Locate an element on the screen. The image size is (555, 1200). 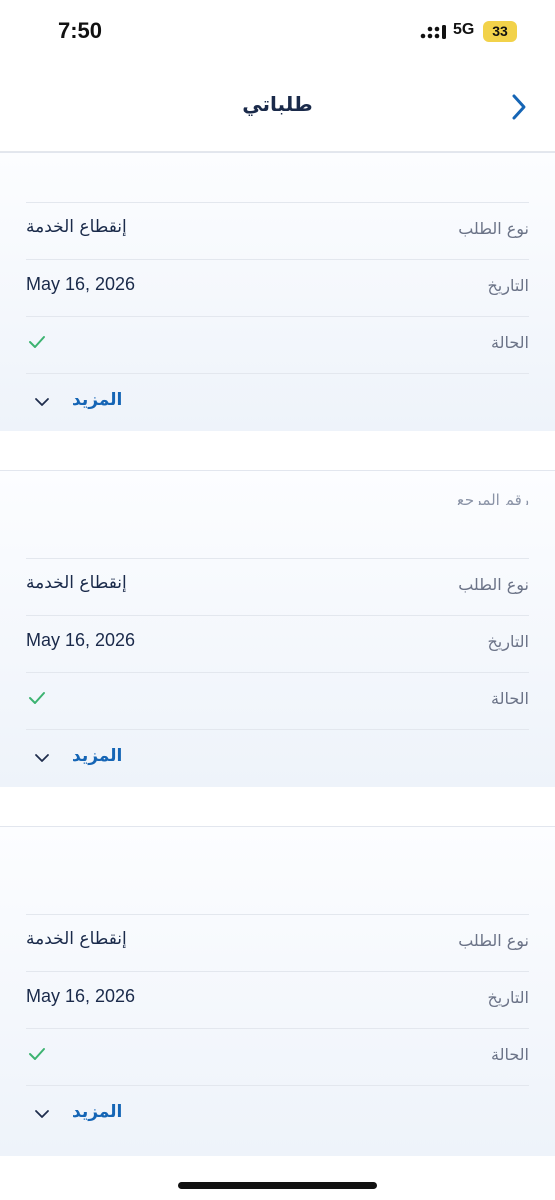
back-chevron-icon is located at coordinates (520, 107).